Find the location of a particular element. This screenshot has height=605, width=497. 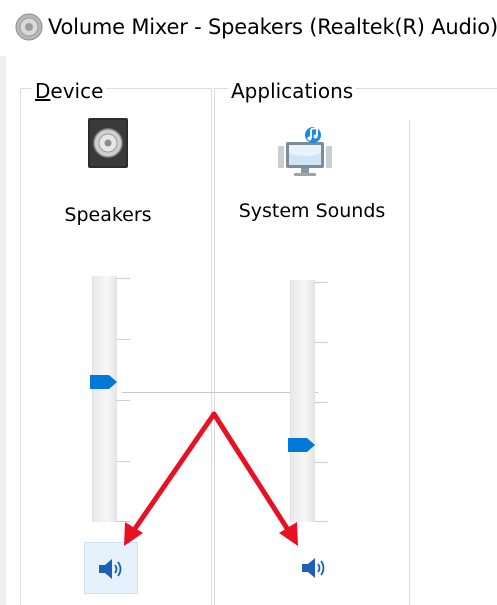

device-volume-thumb is located at coordinates (104, 381).